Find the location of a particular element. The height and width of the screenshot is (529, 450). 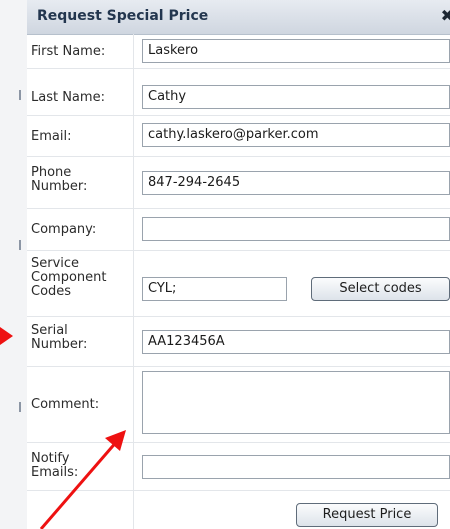

email-input: cathy.laskero@parker.com is located at coordinates (296, 135).